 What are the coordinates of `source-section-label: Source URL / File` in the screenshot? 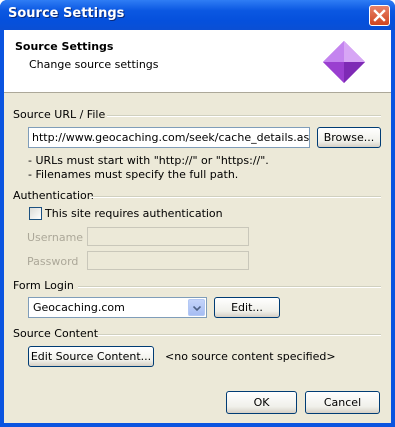 It's located at (59, 114).